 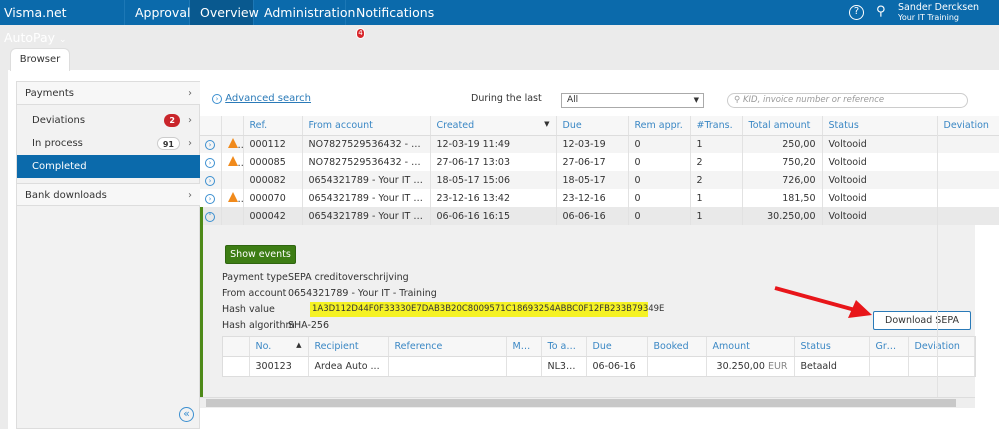 What do you see at coordinates (592, 216) in the screenshot?
I see `cell-due: 06-06-16` at bounding box center [592, 216].